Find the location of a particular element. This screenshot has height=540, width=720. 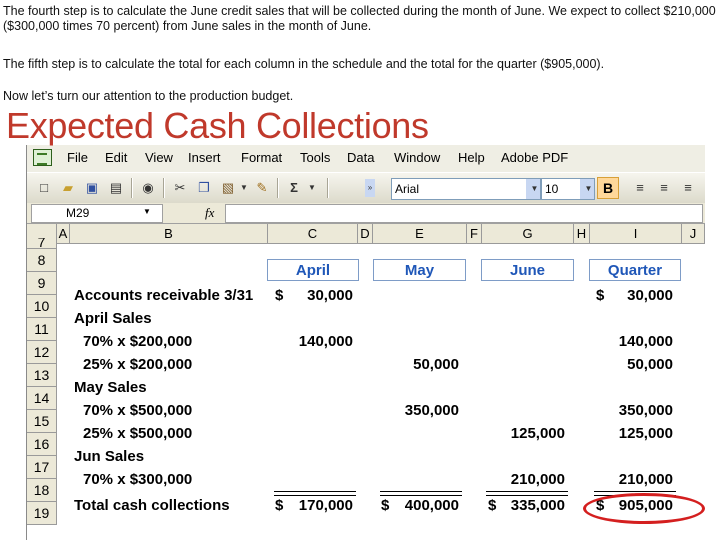

menu-adobe-pdf: Adobe PDF is located at coordinates (534, 157).